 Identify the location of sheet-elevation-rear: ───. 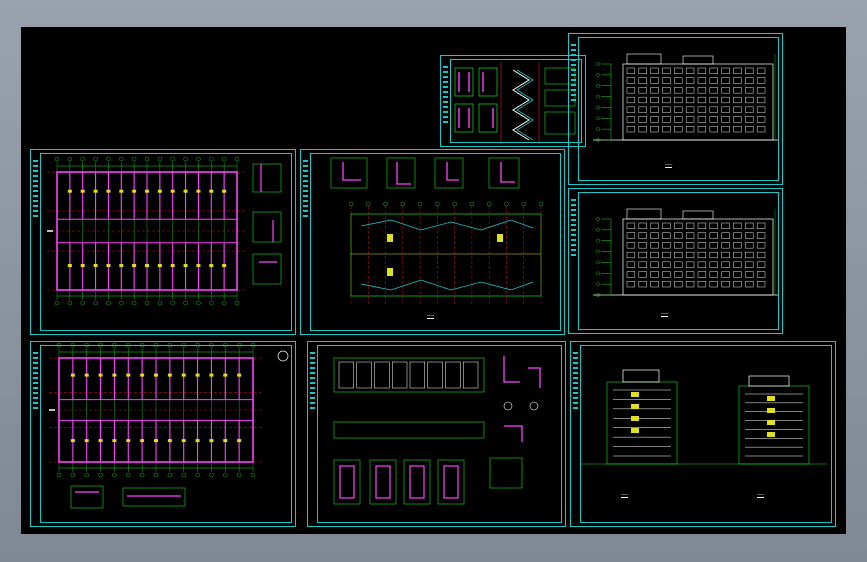
(675, 261).